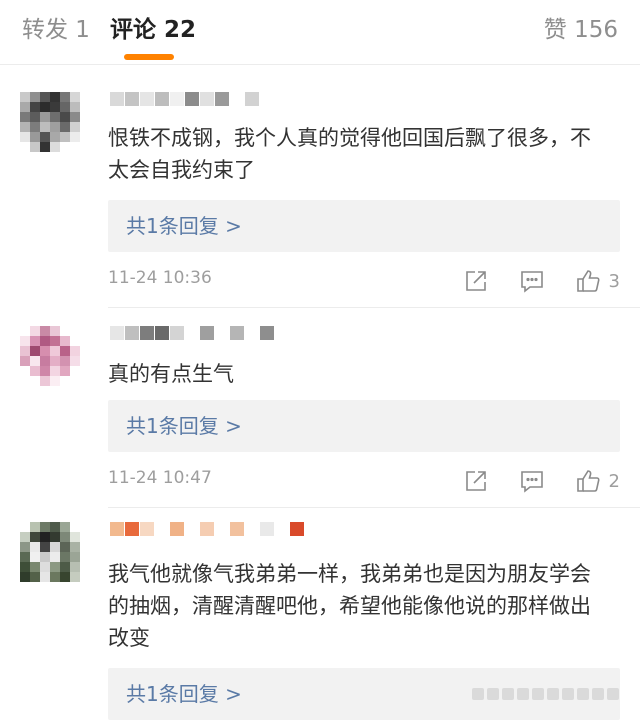 Image resolution: width=640 pixels, height=720 pixels. I want to click on like-button: 3, so click(597, 281).